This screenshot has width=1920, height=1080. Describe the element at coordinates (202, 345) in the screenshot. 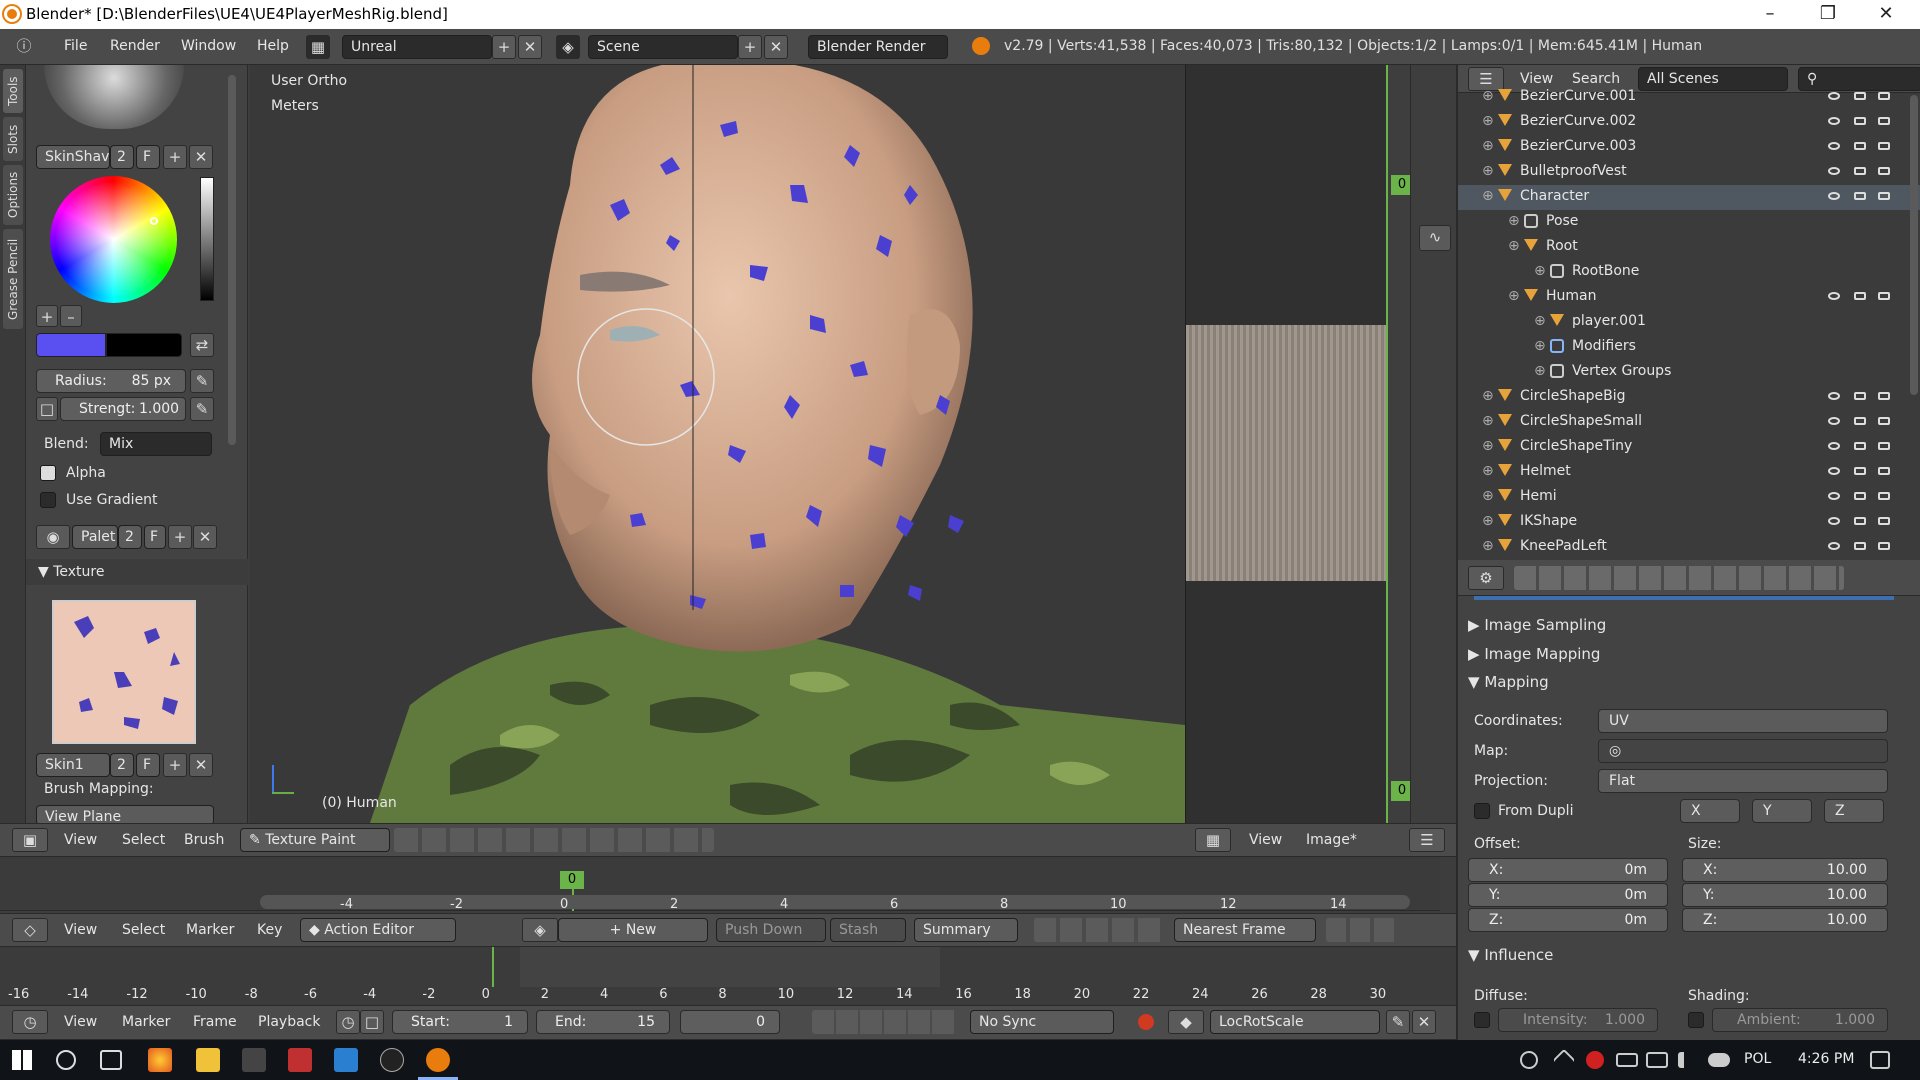

I see `swap-colors-icon: ⇄` at that location.